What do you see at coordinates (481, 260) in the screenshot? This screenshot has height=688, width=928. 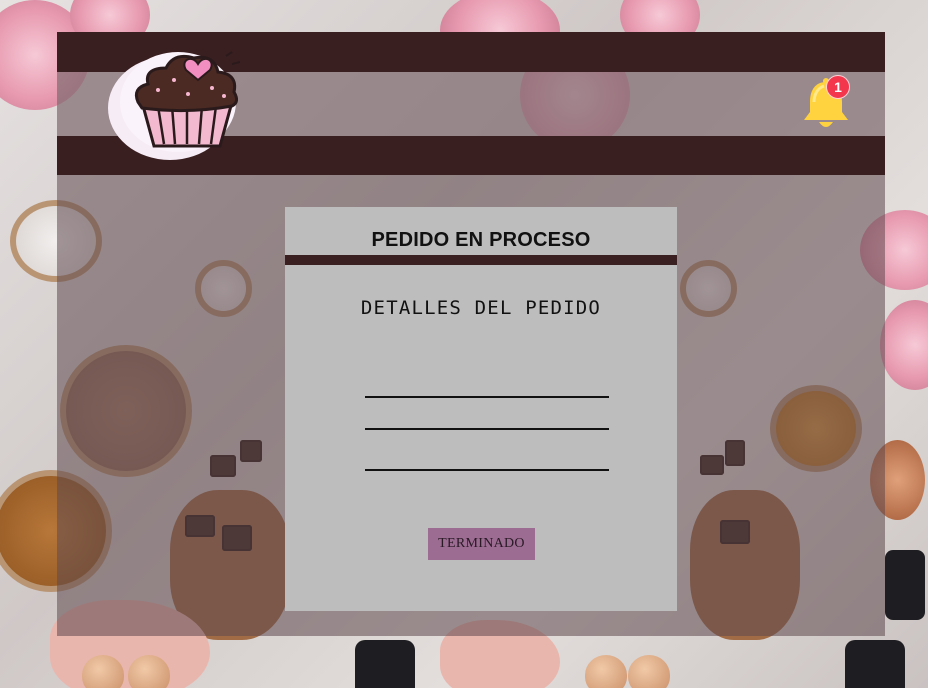 I see `title-divider` at bounding box center [481, 260].